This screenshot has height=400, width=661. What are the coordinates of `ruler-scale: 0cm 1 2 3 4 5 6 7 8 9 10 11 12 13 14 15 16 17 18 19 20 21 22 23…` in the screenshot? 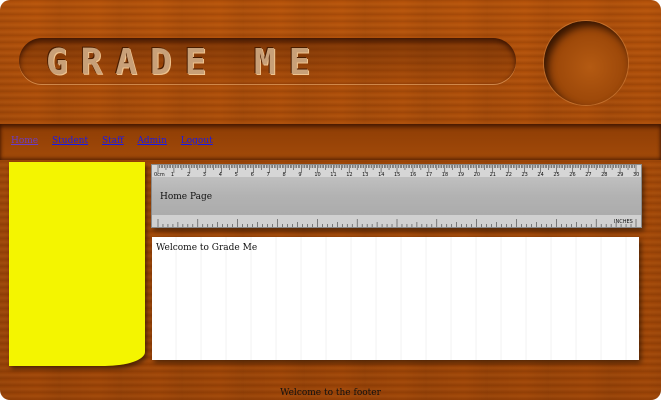 It's located at (396, 196).